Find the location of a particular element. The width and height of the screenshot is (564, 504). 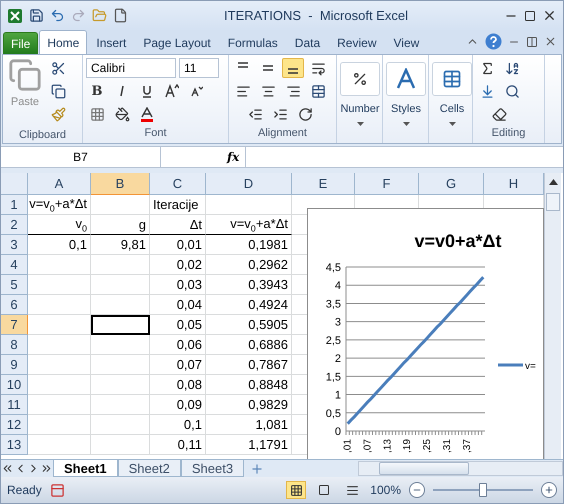

align-top-icon is located at coordinates (243, 65).